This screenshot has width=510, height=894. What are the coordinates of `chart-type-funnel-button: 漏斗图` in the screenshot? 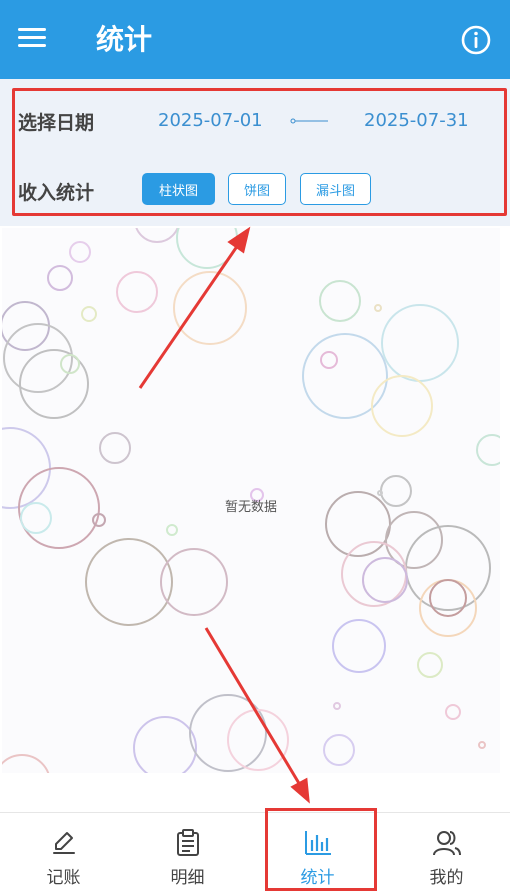 It's located at (335, 189).